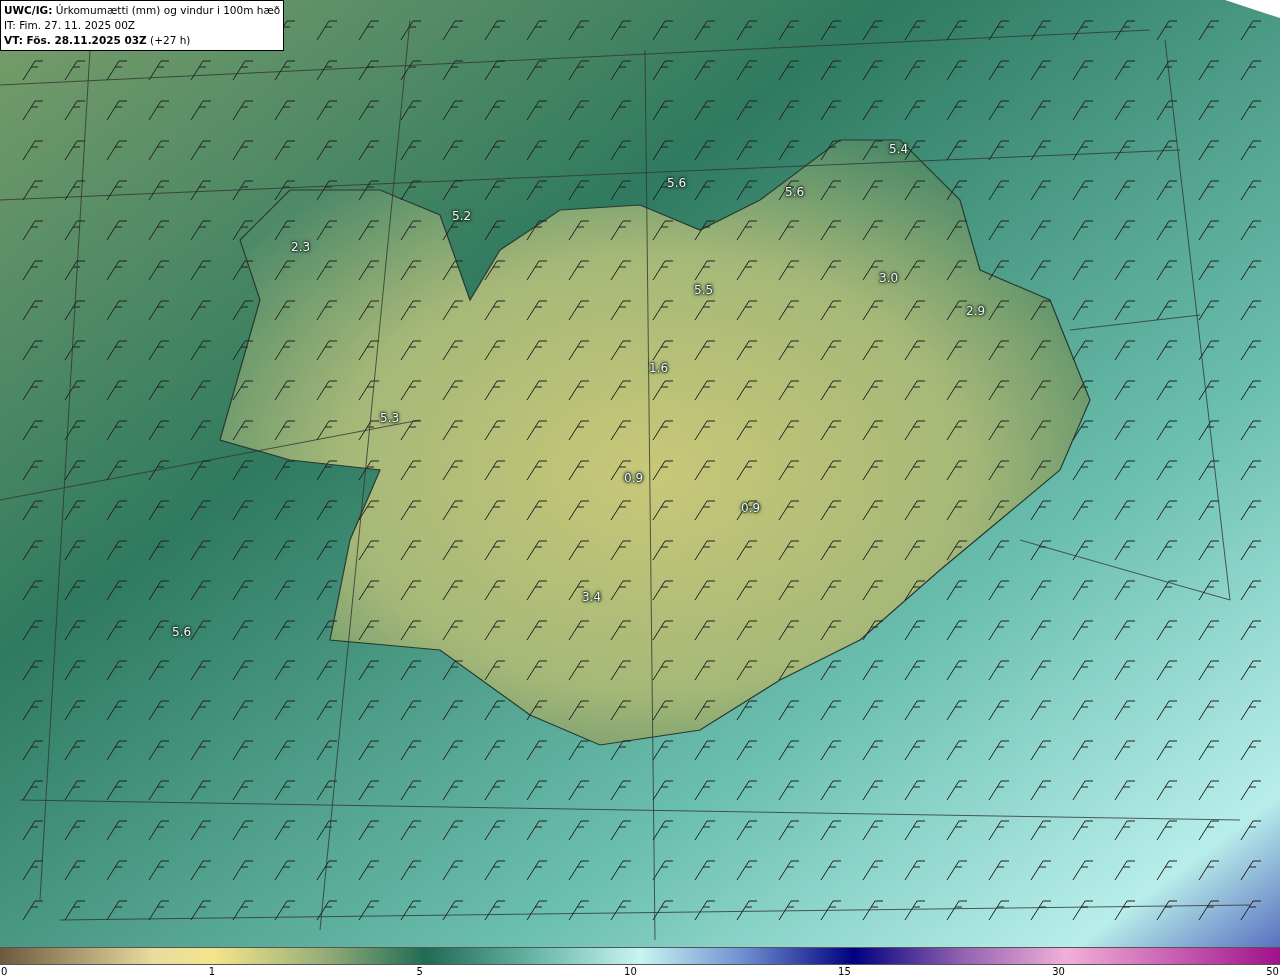 Image resolution: width=1280 pixels, height=978 pixels. I want to click on scale-tick-label: 5, so click(419, 971).